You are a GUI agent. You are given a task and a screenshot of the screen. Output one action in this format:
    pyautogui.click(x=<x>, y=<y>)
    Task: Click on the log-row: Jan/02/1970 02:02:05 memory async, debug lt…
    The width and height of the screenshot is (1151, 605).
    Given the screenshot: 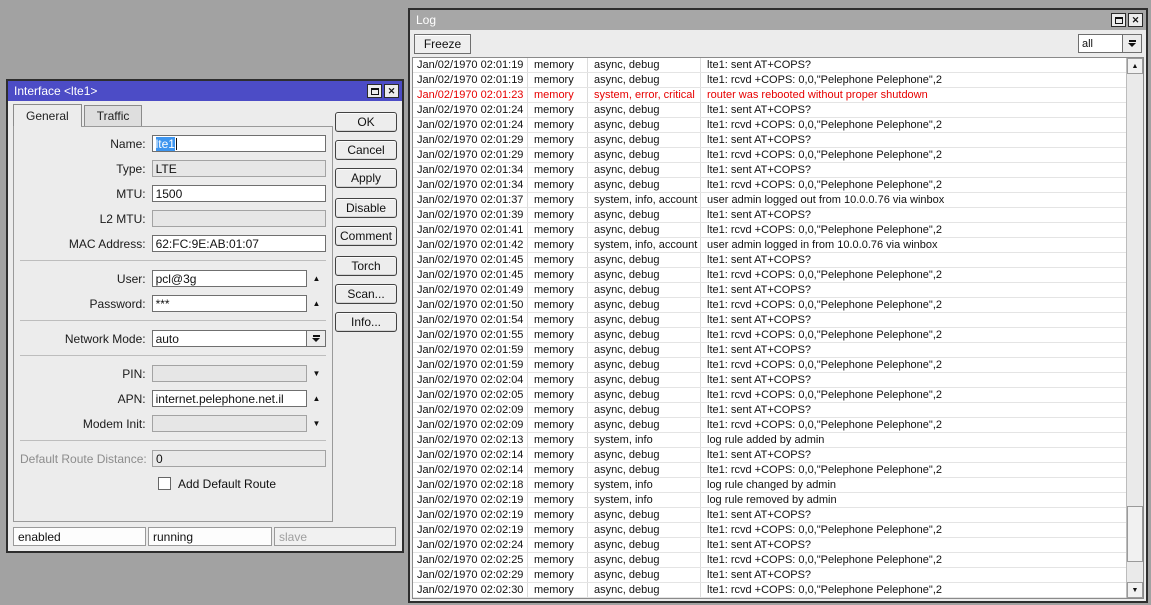 What is the action you would take?
    pyautogui.click(x=769, y=395)
    